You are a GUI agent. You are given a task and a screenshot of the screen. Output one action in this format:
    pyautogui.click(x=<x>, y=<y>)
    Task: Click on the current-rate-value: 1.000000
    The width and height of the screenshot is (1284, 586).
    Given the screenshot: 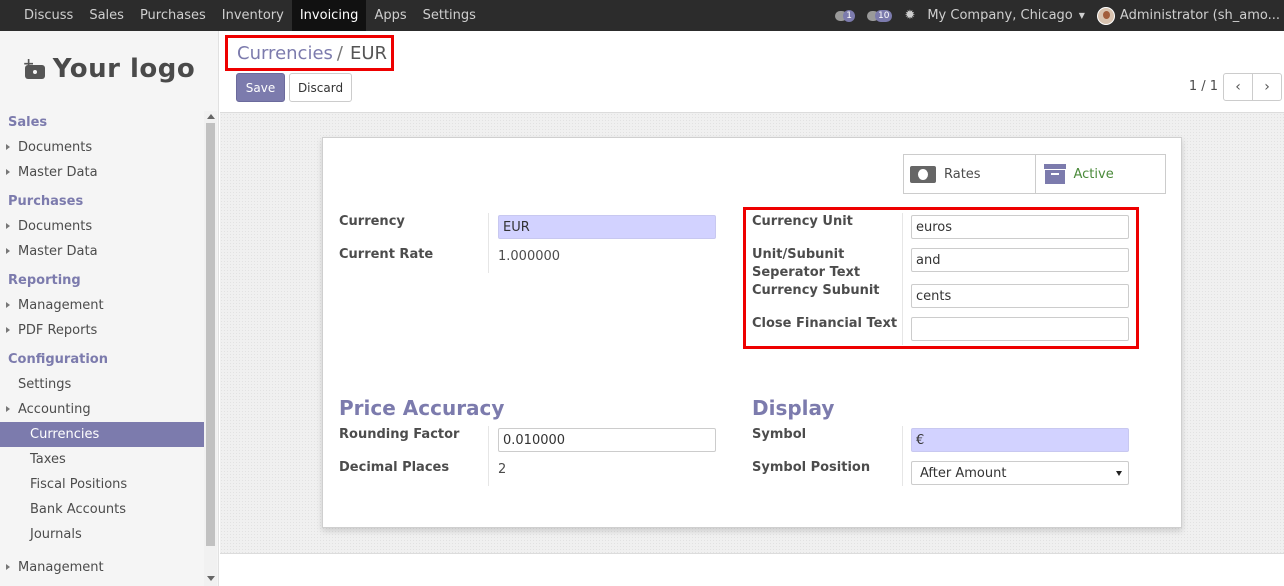 What is the action you would take?
    pyautogui.click(x=529, y=256)
    